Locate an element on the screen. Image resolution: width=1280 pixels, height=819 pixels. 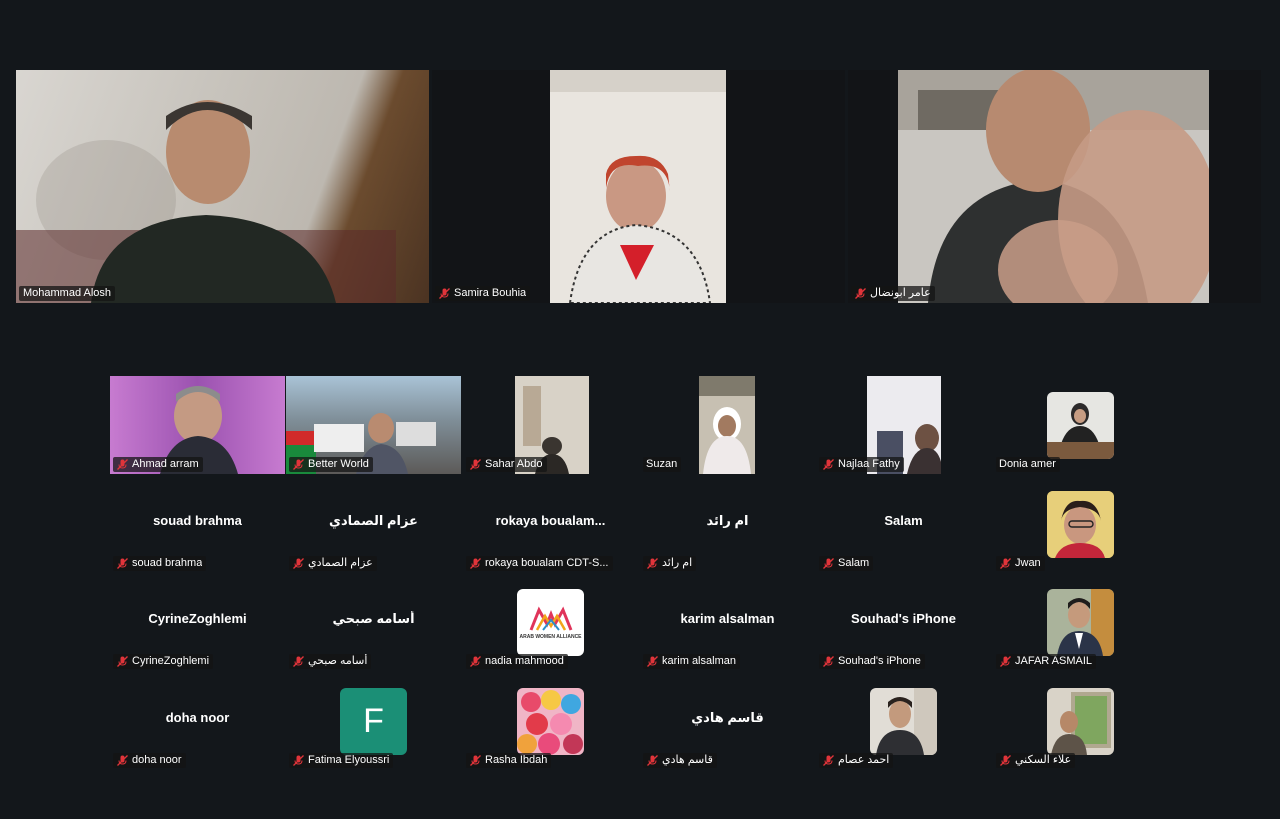
participant-name-label: Souhad's iPhone is located at coordinates (872, 661).